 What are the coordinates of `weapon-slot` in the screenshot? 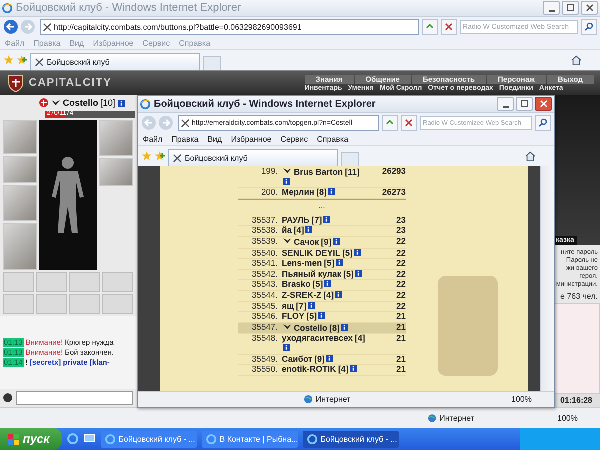 It's located at (20, 202).